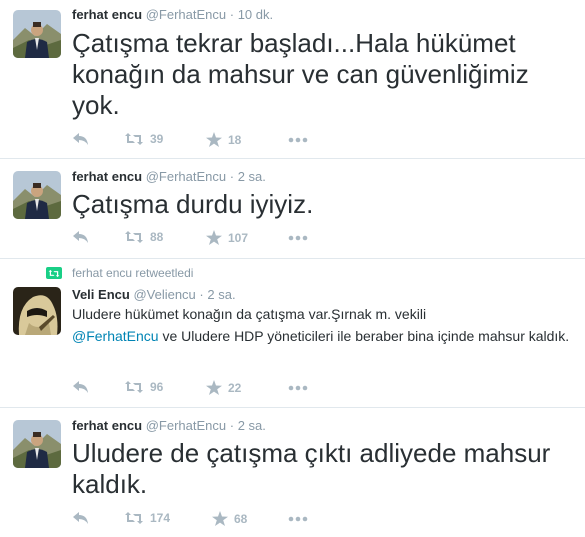 This screenshot has height=537, width=585. I want to click on favorite-count: 68, so click(241, 518).